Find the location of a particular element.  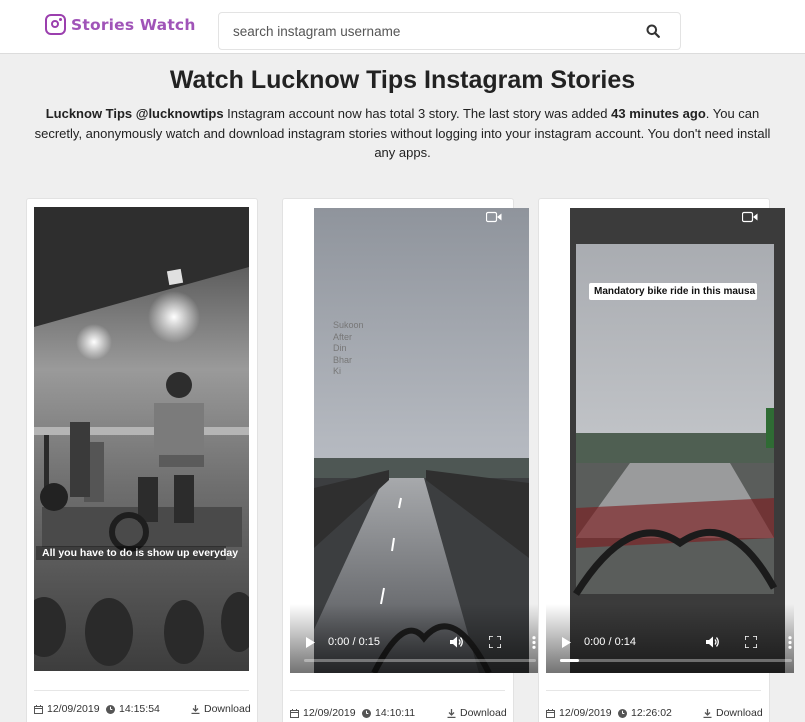

story-meta: 12/09/2019 14:10:11 Download is located at coordinates (398, 714).